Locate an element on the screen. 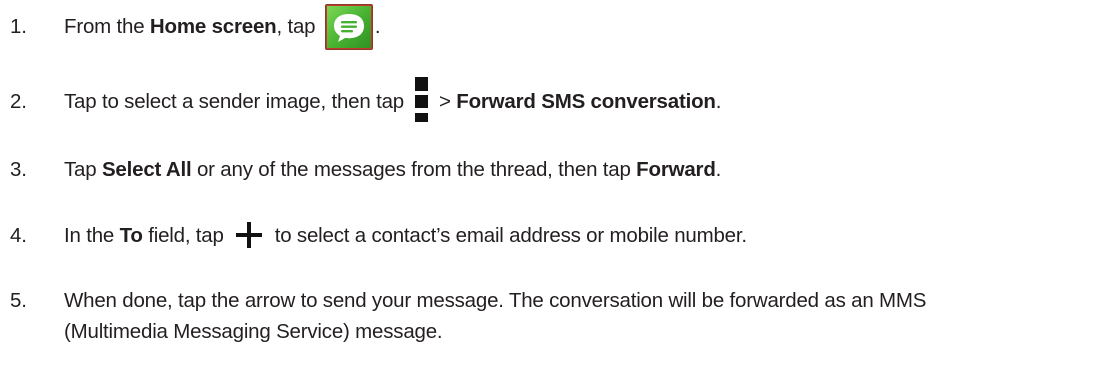 This screenshot has height=375, width=1118. step-number: 5. is located at coordinates (18, 300).